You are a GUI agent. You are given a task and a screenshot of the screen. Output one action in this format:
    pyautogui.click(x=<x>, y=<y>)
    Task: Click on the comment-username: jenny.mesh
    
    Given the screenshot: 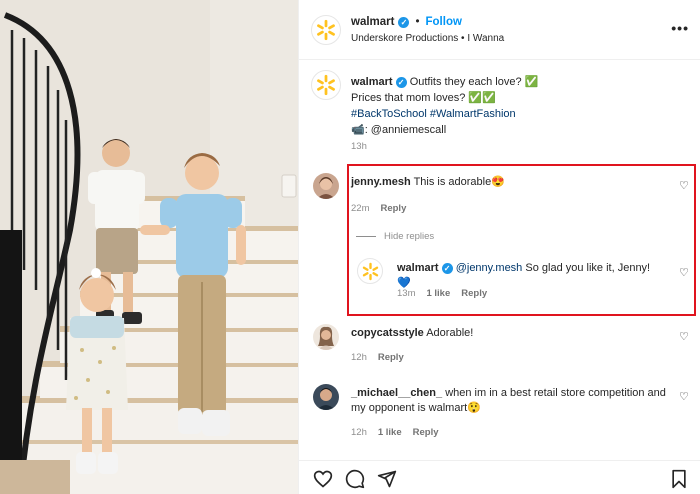 What is the action you would take?
    pyautogui.click(x=381, y=182)
    